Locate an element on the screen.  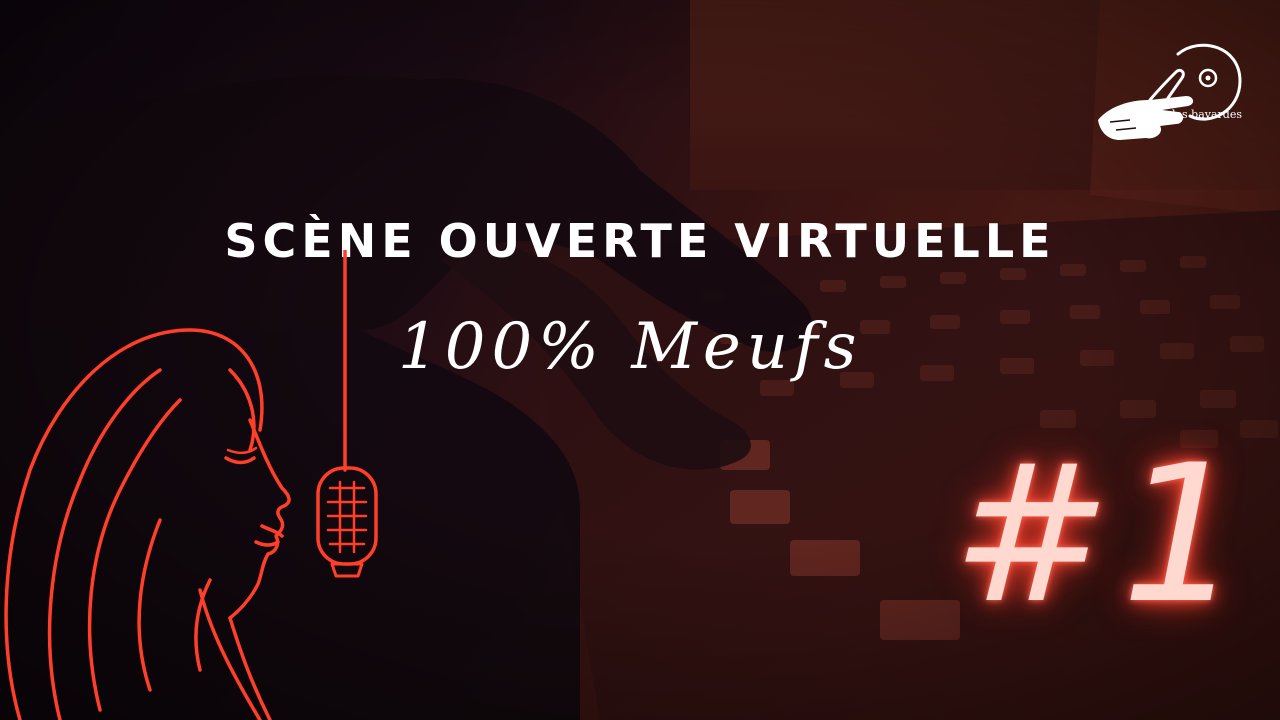
logo-label: les bavardes is located at coordinates (1207, 114).